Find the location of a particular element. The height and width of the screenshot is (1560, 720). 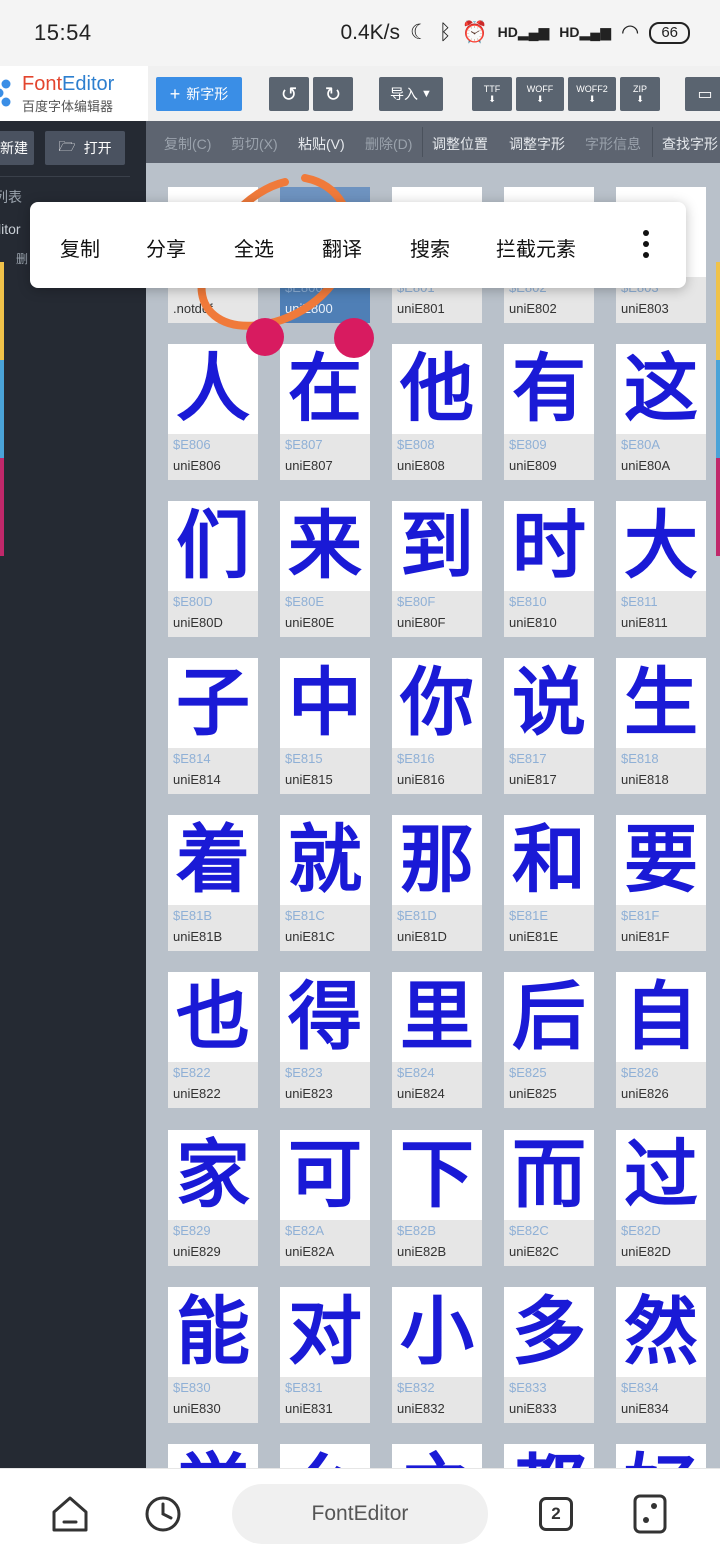

glyph-cell: 小 $E832 uniE832 is located at coordinates (437, 1355).